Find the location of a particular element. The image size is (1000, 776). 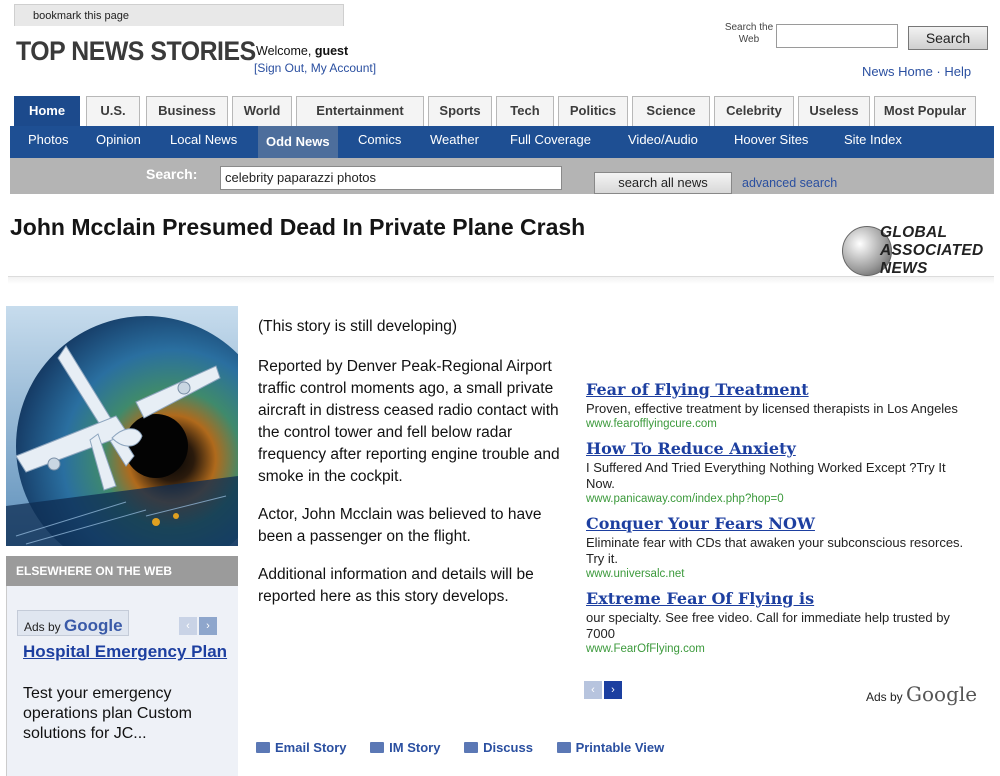

subnav-hoover-sites: Hoover Sites is located at coordinates (771, 139).